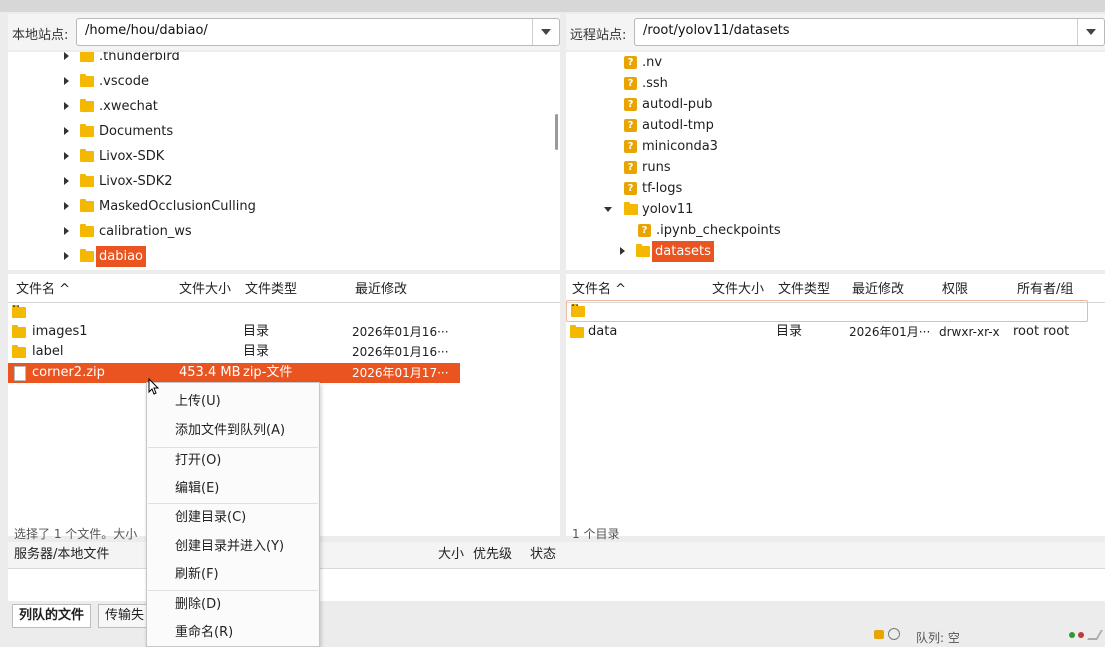 Image resolution: width=1105 pixels, height=647 pixels. I want to click on info-icon, so click(894, 634).